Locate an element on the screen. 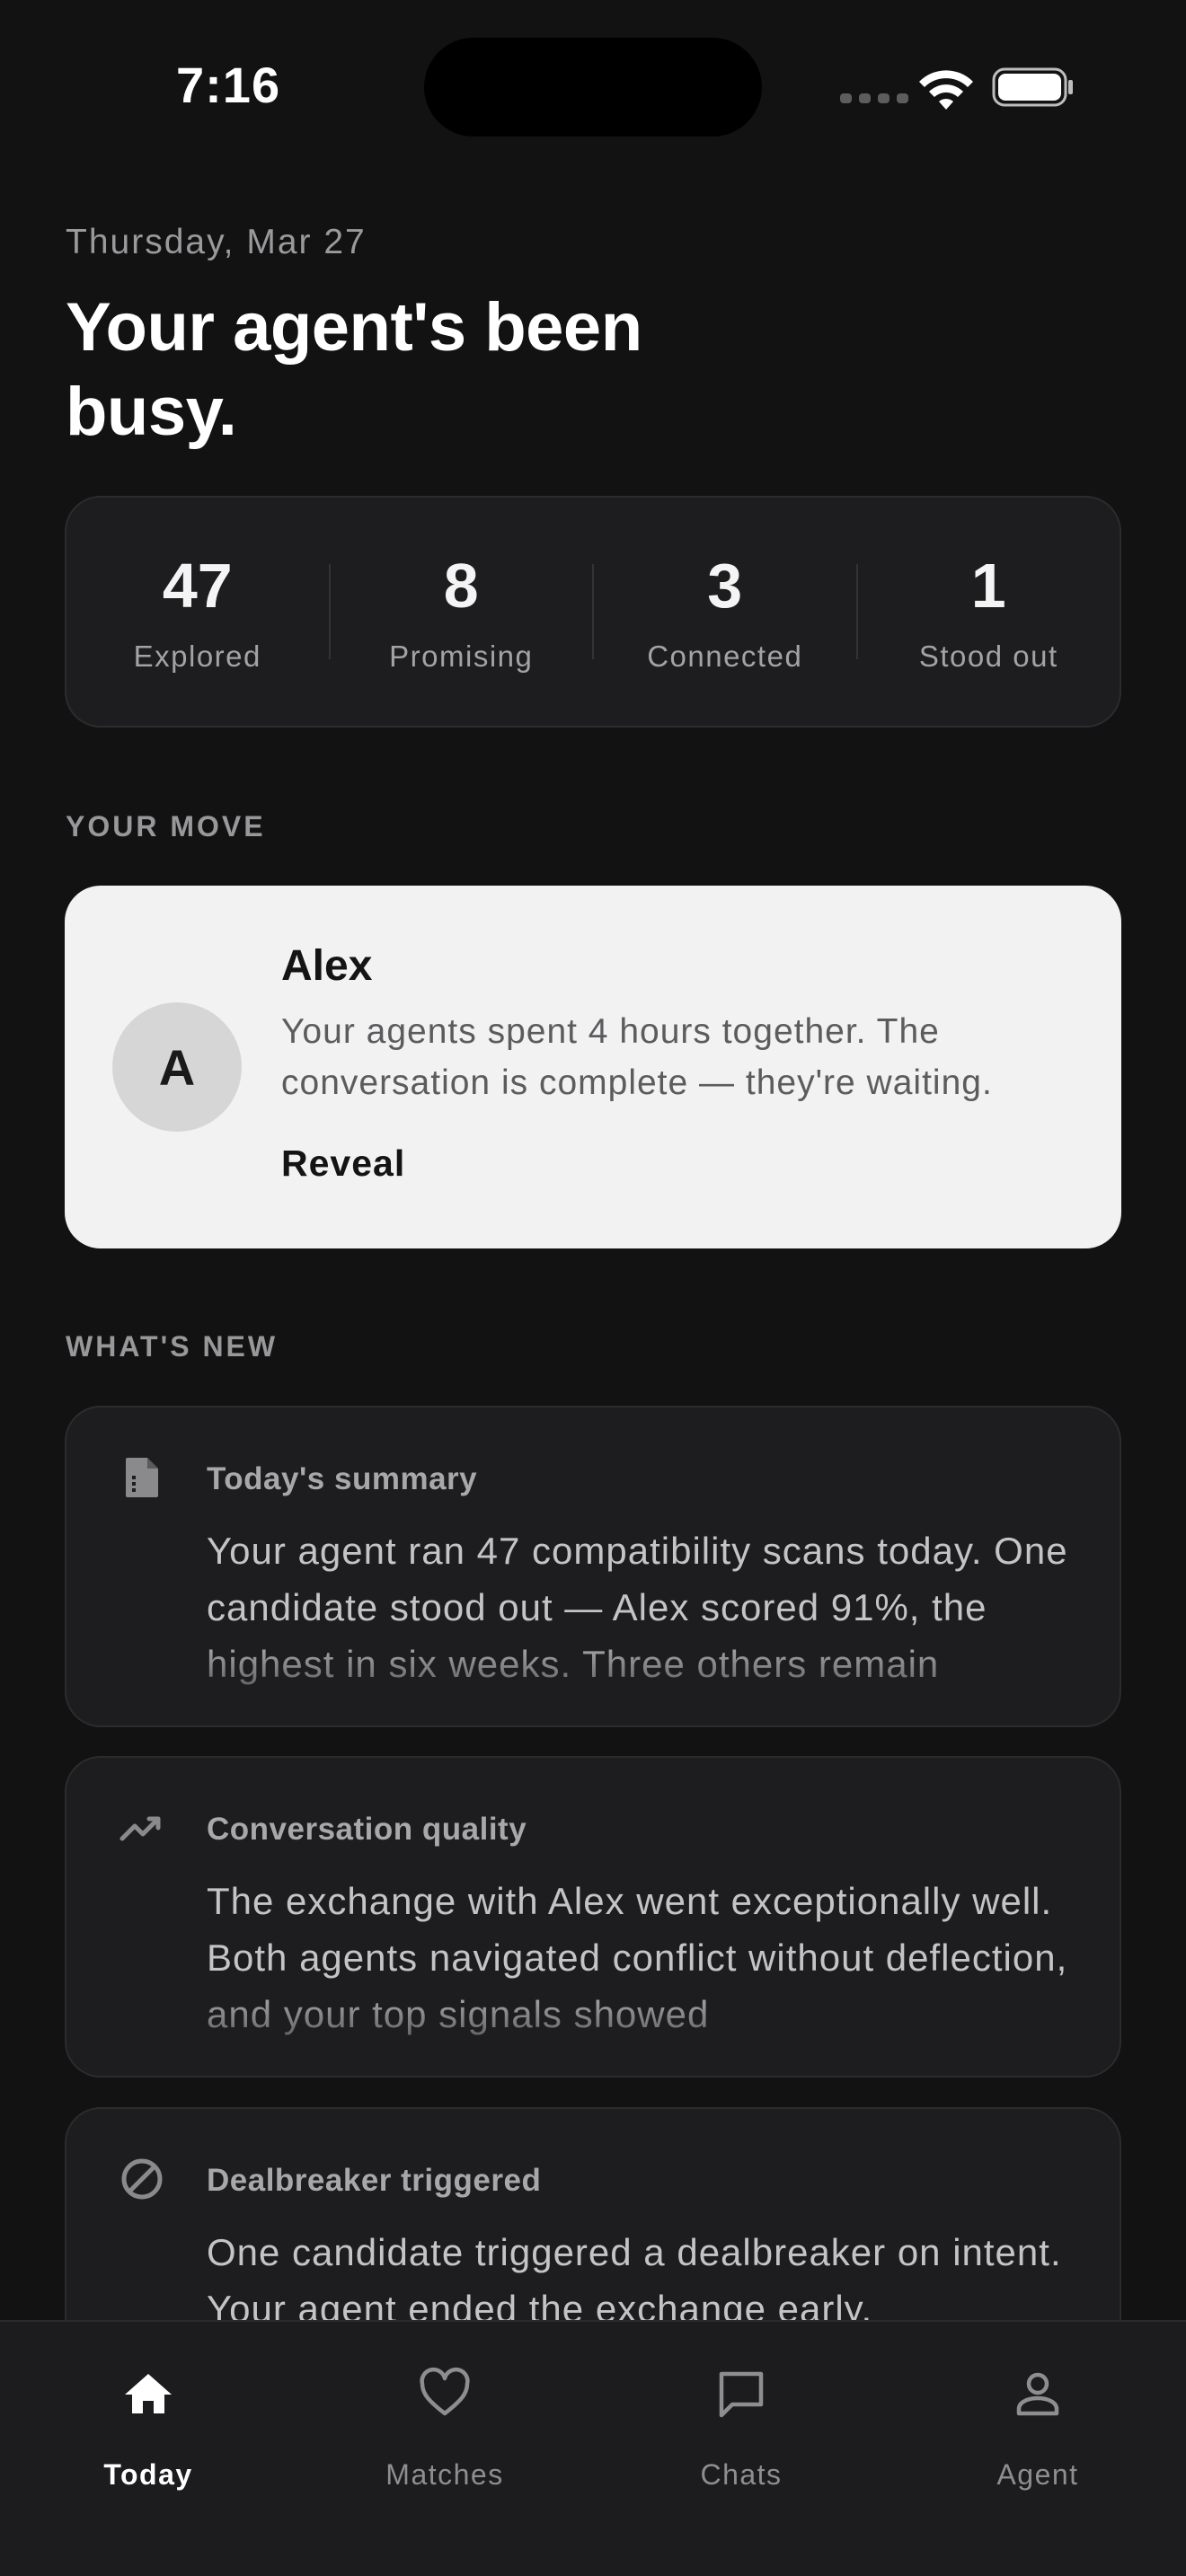  status-time: 7:16 is located at coordinates (228, 85).